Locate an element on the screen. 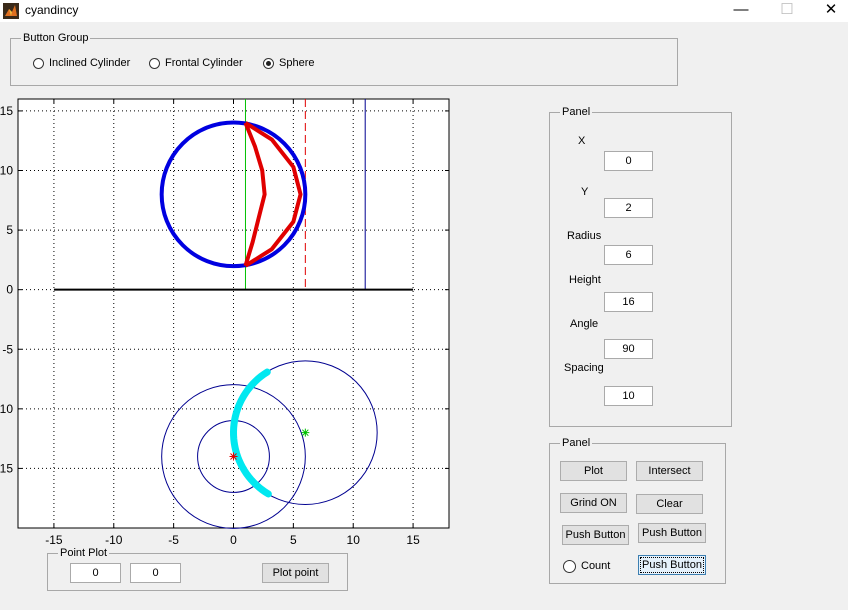  x-tick-label: 5 is located at coordinates (293, 540).